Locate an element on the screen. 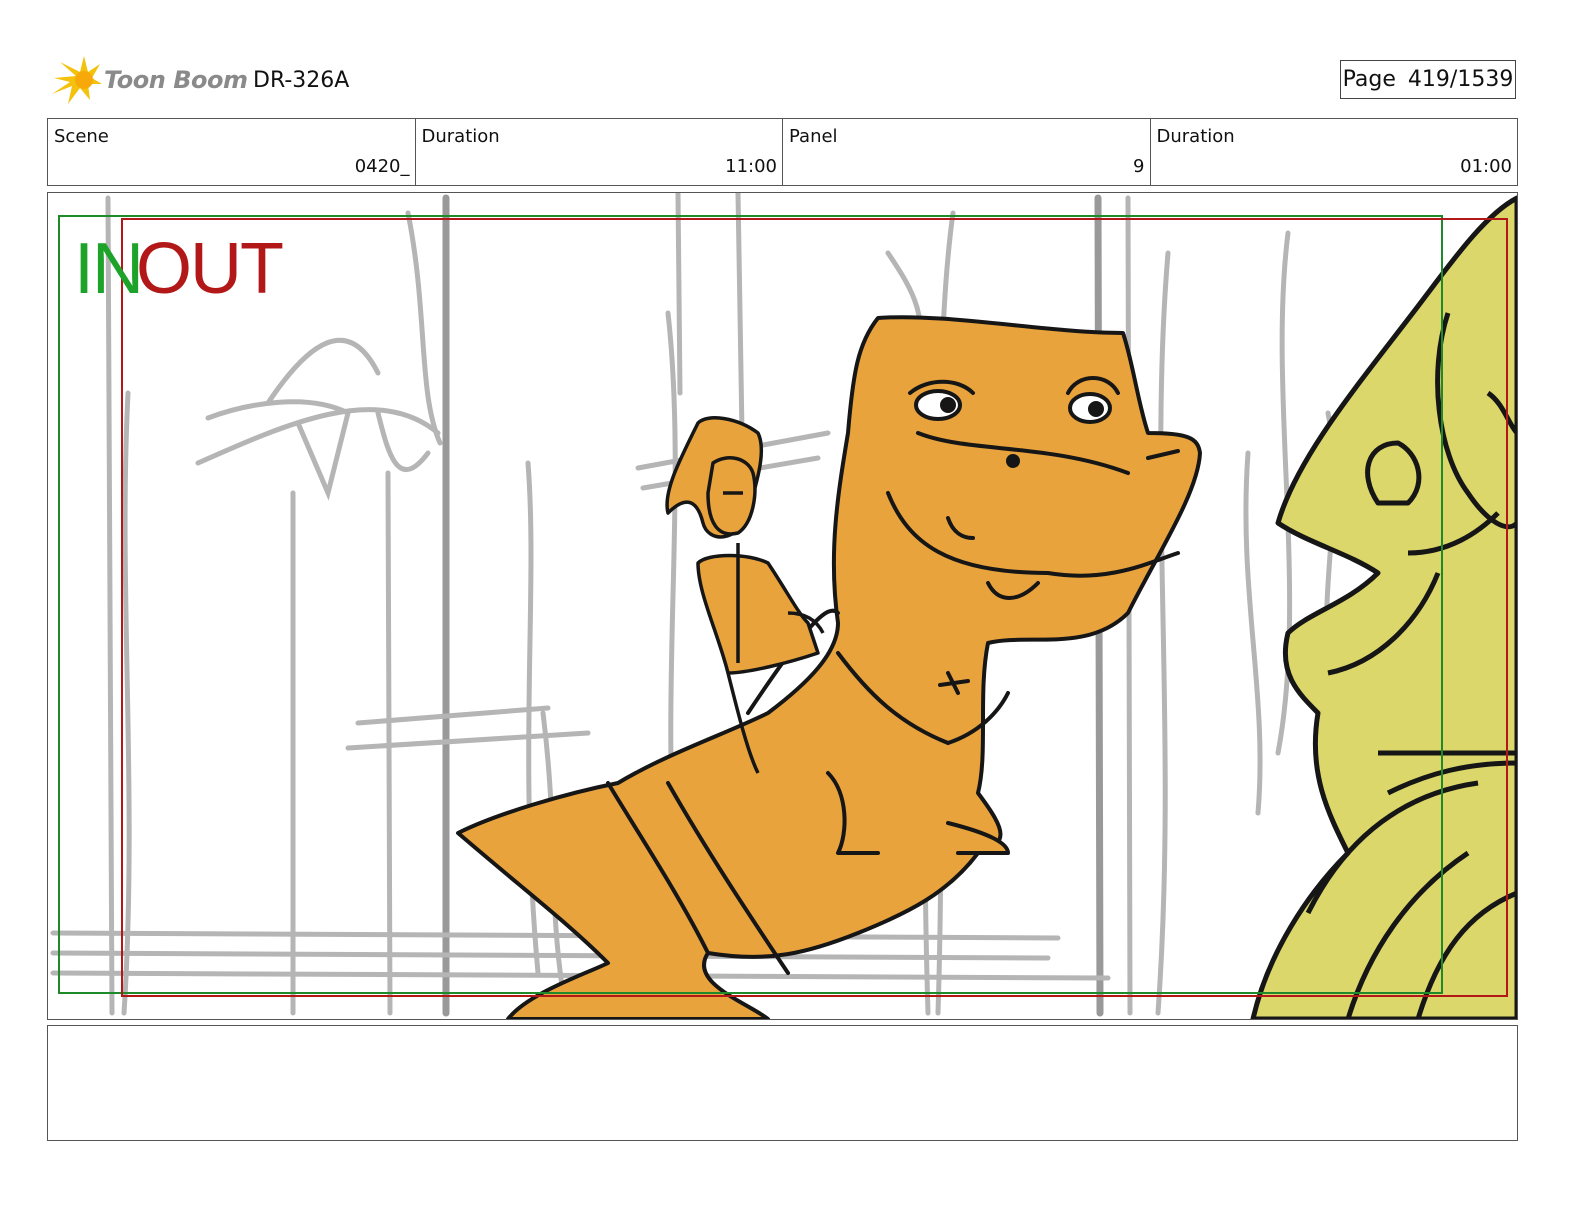  notes-box is located at coordinates (782, 1083).